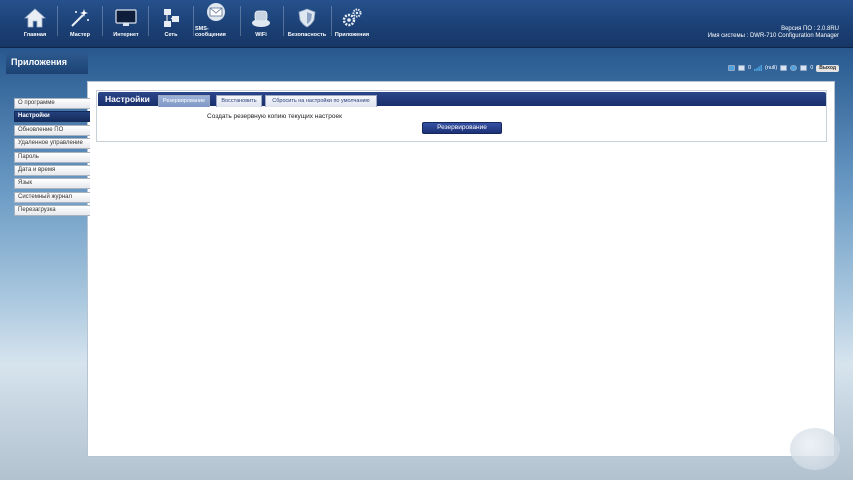 The height and width of the screenshot is (480, 853). I want to click on router-icon, so click(261, 18).